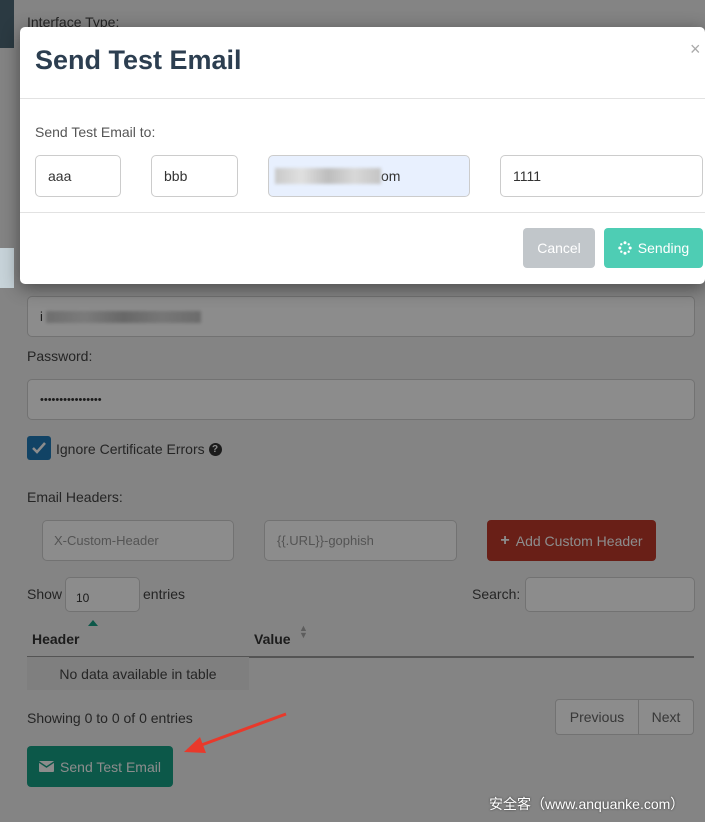  Describe the element at coordinates (95, 132) in the screenshot. I see `send-to-label: Send Test Email to:` at that location.